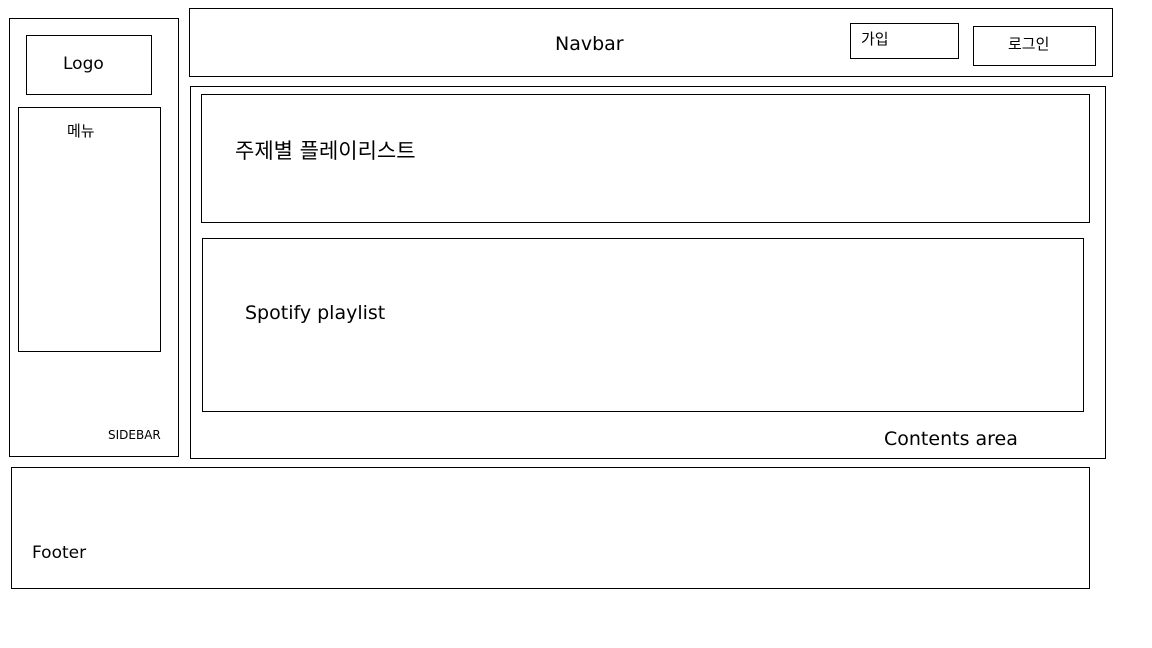  Describe the element at coordinates (81, 131) in the screenshot. I see `menu-label: 메뉴` at that location.